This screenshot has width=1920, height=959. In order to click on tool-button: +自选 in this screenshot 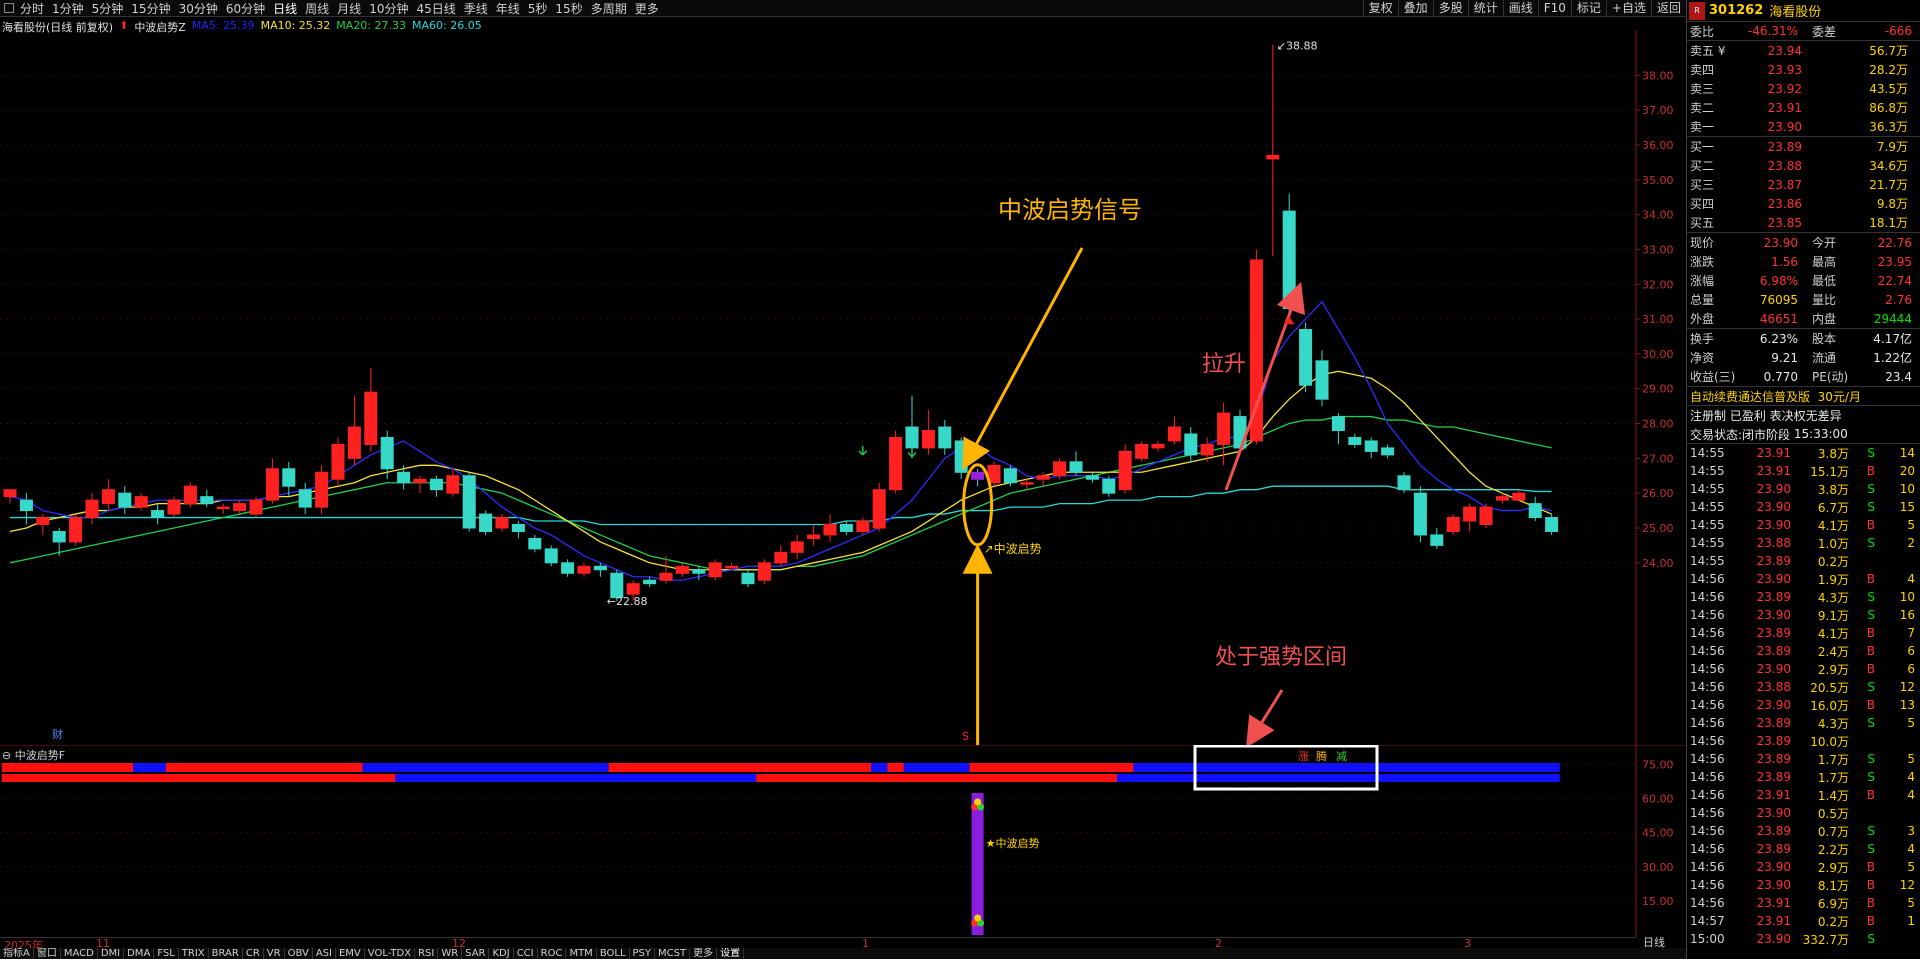, I will do `click(1628, 8)`.